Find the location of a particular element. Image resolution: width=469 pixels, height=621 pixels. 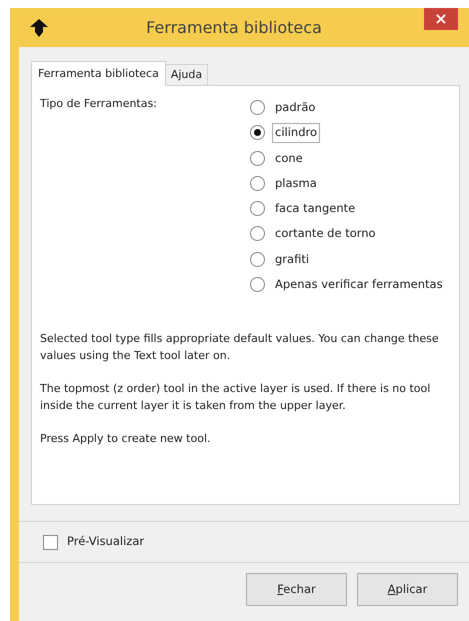

tab: Ajuda is located at coordinates (186, 74).